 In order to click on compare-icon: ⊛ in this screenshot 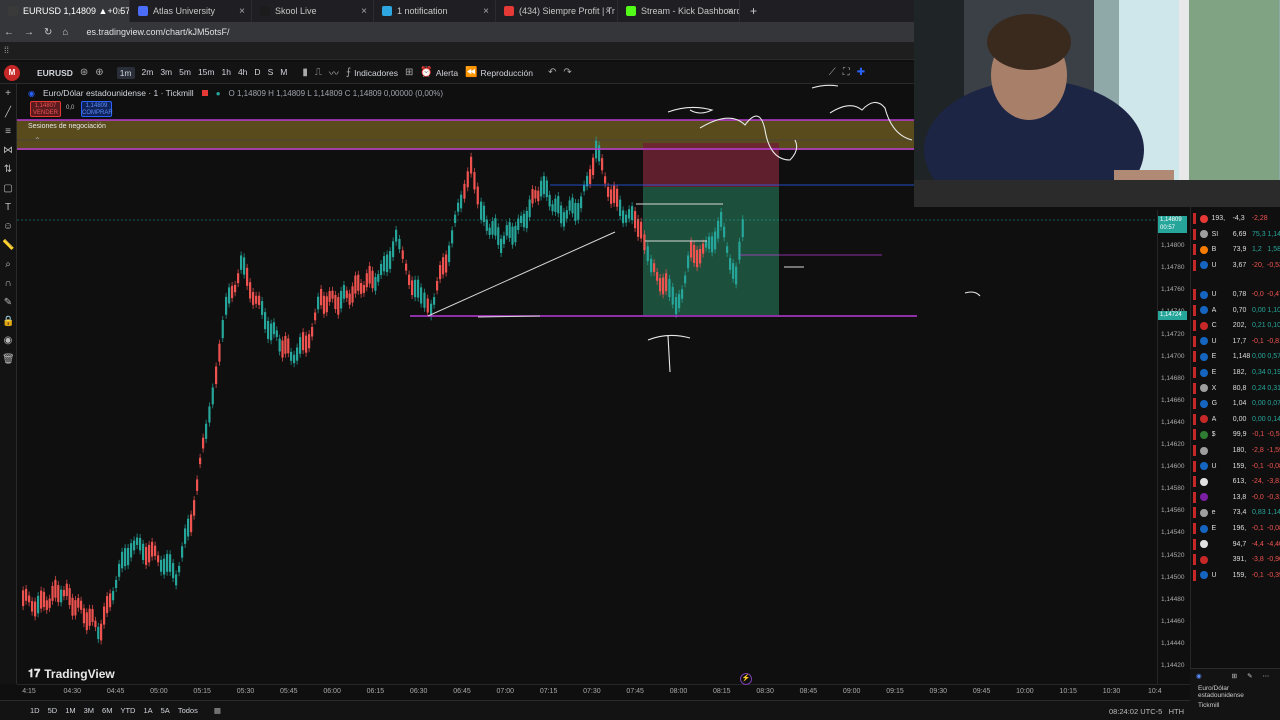, I will do `click(84, 72)`.